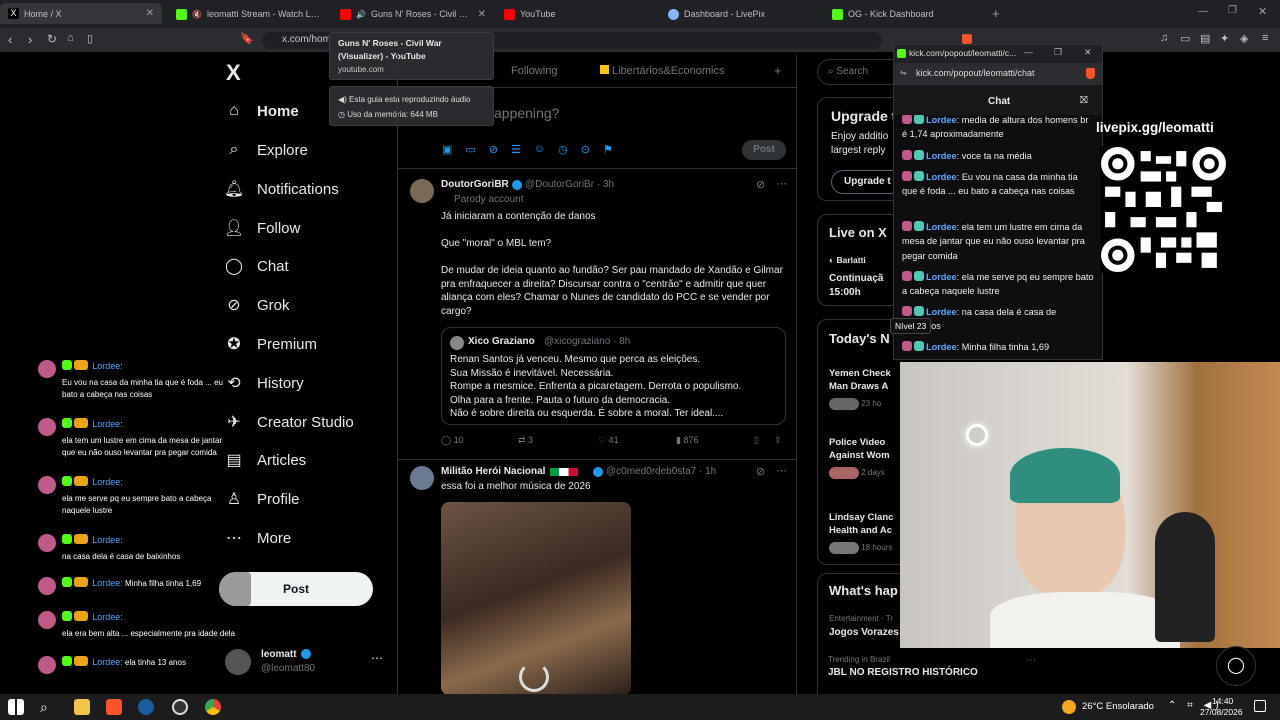  What do you see at coordinates (778, 440) in the screenshot?
I see `share-icon: ⇪` at bounding box center [778, 440].